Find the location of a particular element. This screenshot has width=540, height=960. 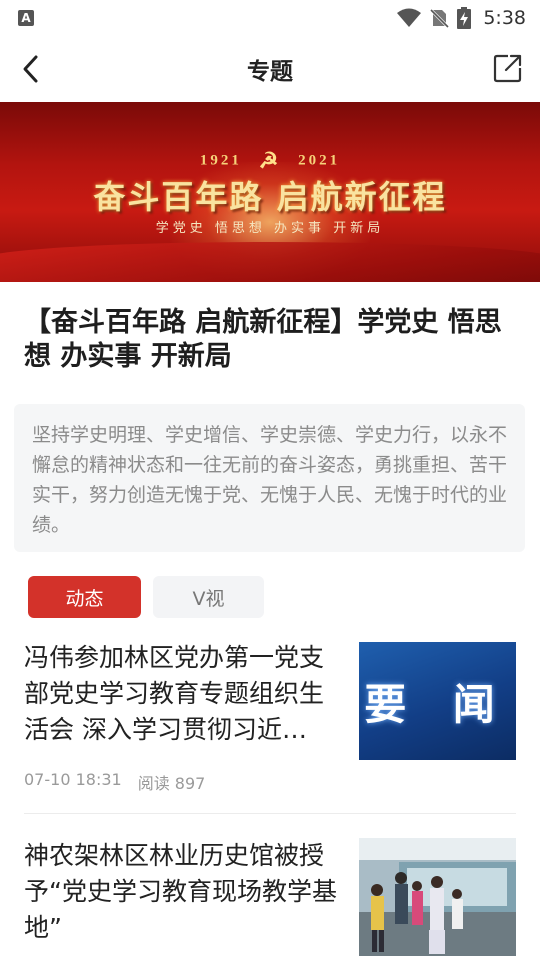

banner-flag-wave is located at coordinates (270, 262).